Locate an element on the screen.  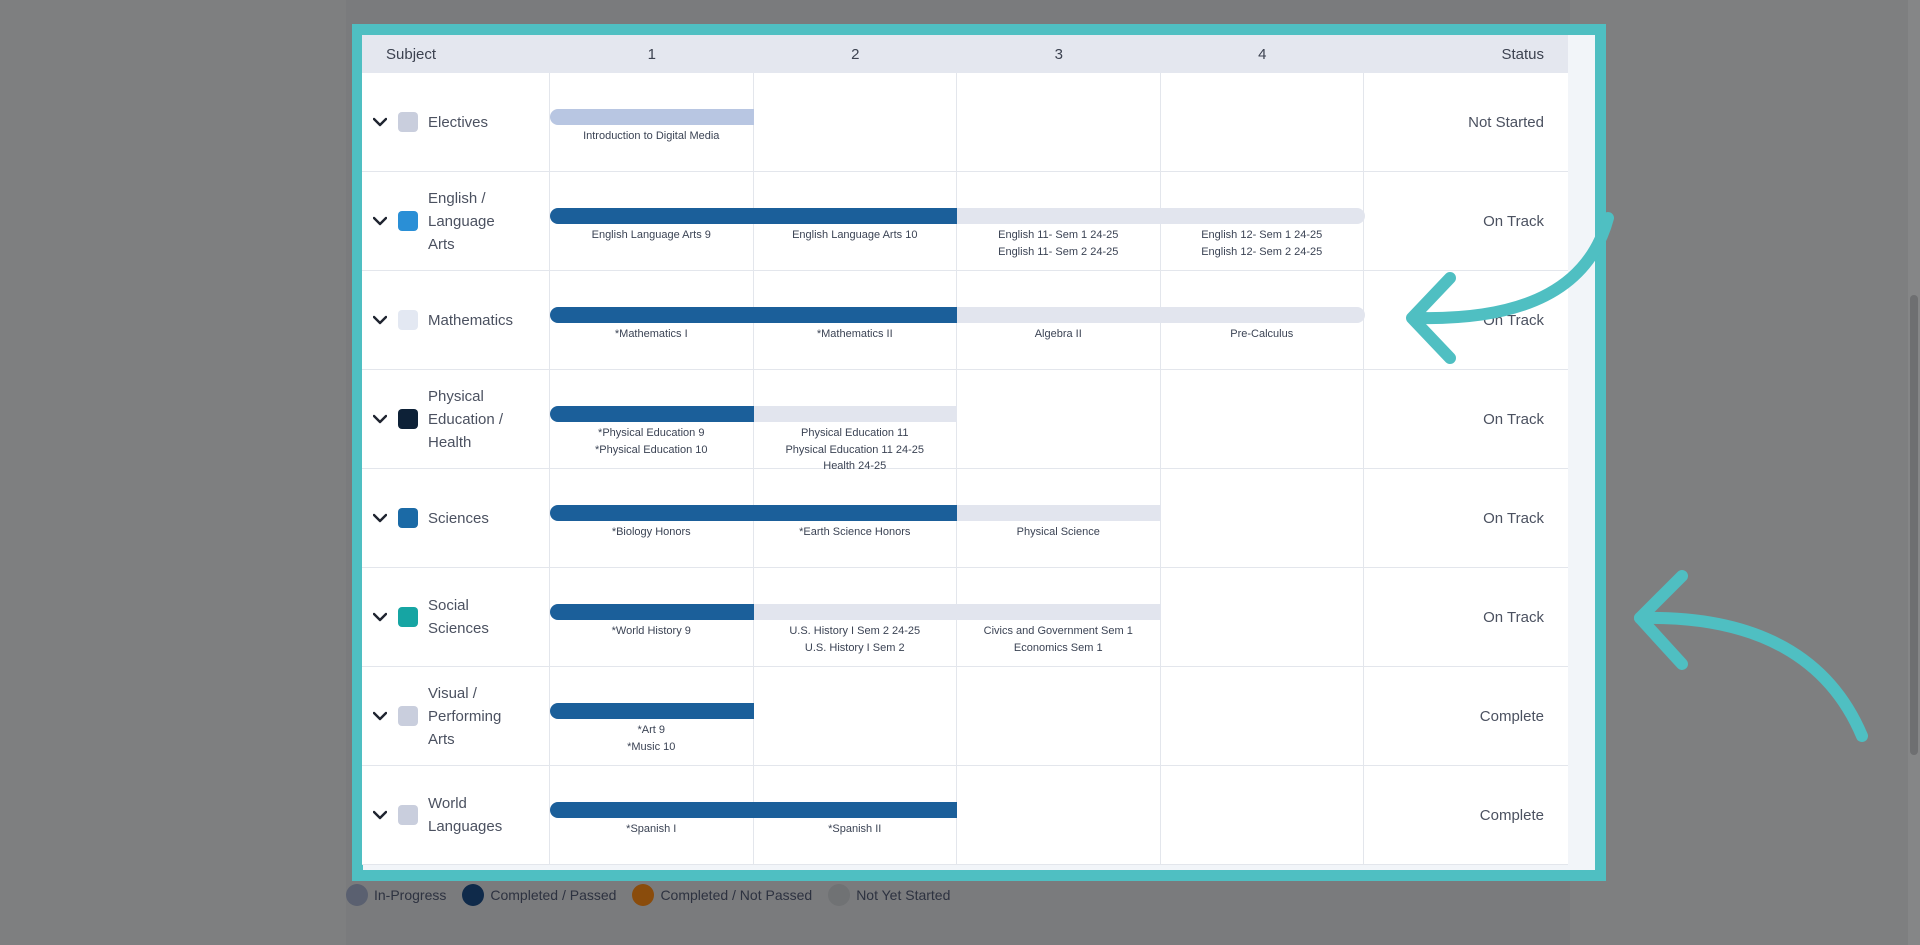
course-item: Physical Education 11 24-25 is located at coordinates (855, 449).